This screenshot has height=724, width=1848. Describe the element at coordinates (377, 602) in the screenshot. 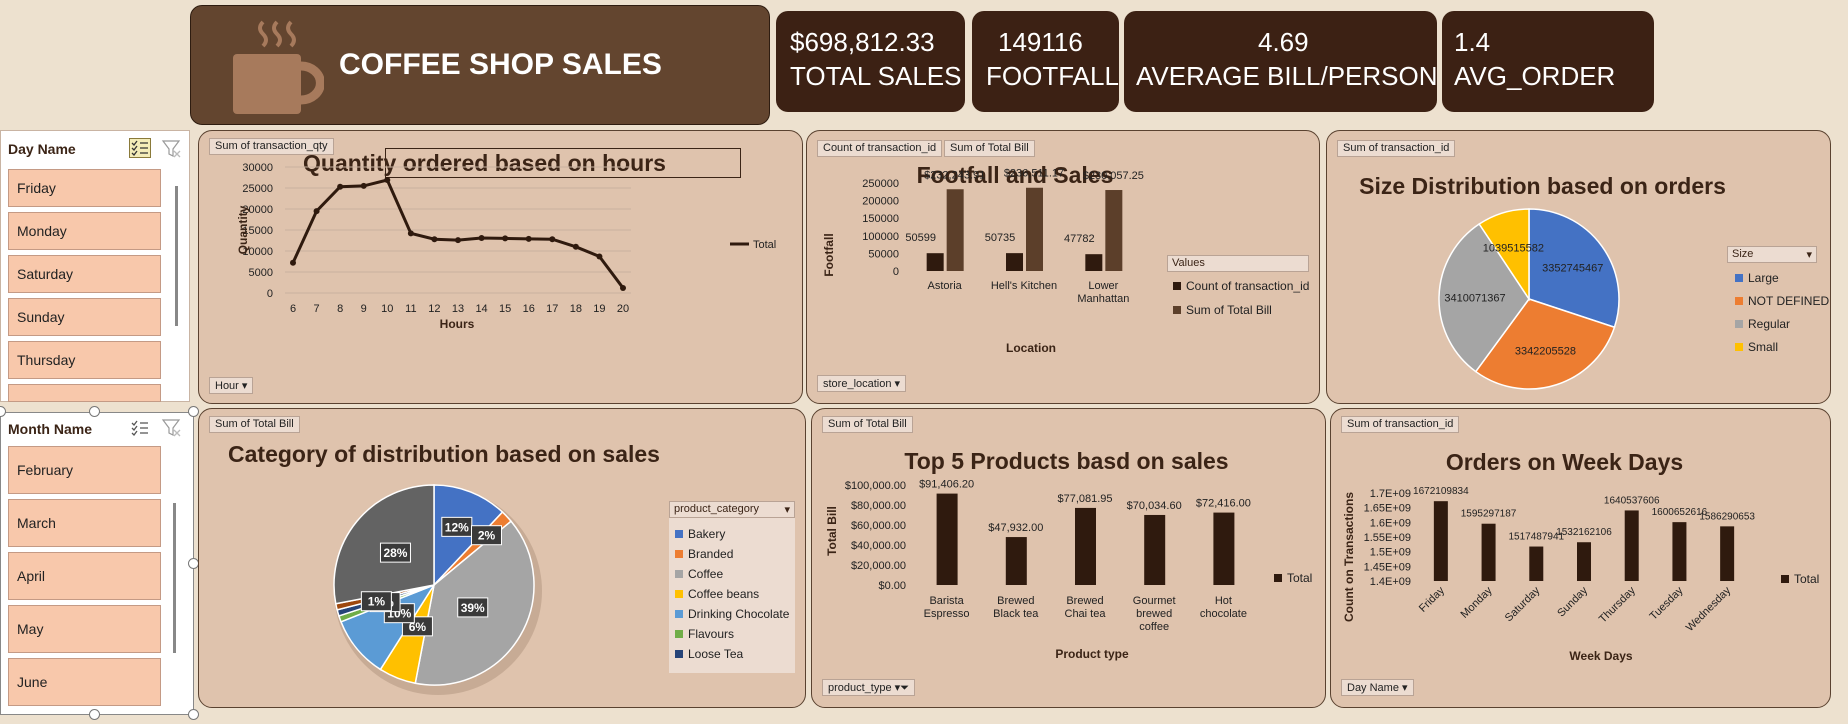

I see `data-label: 1%` at that location.